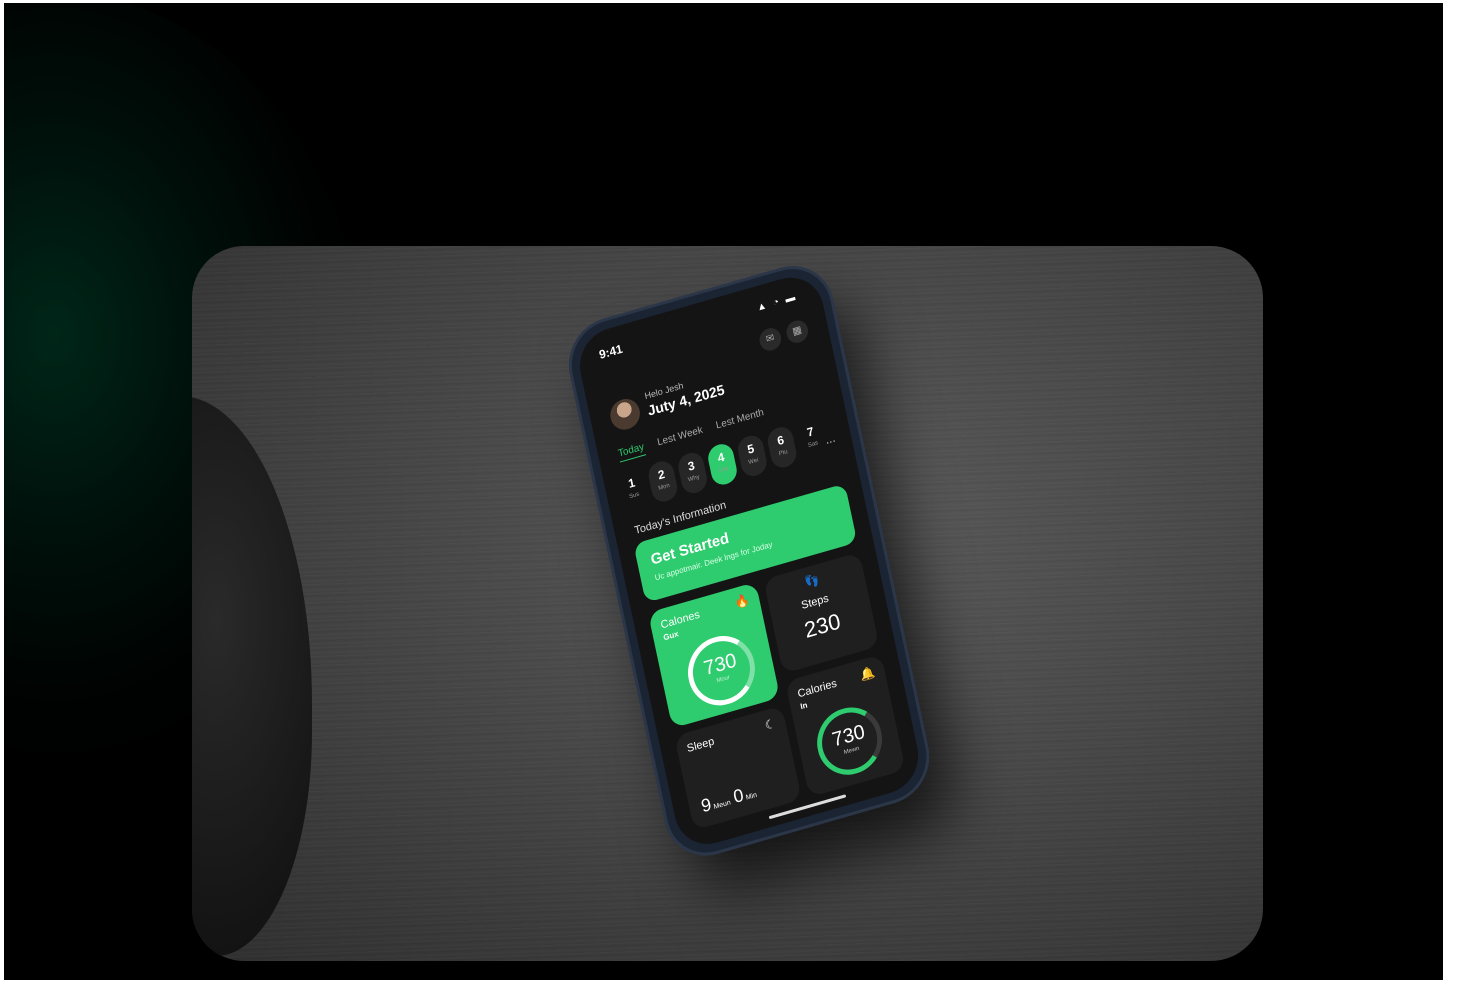 This screenshot has width=1459, height=982. I want to click on calories-in-sub: In, so click(804, 706).